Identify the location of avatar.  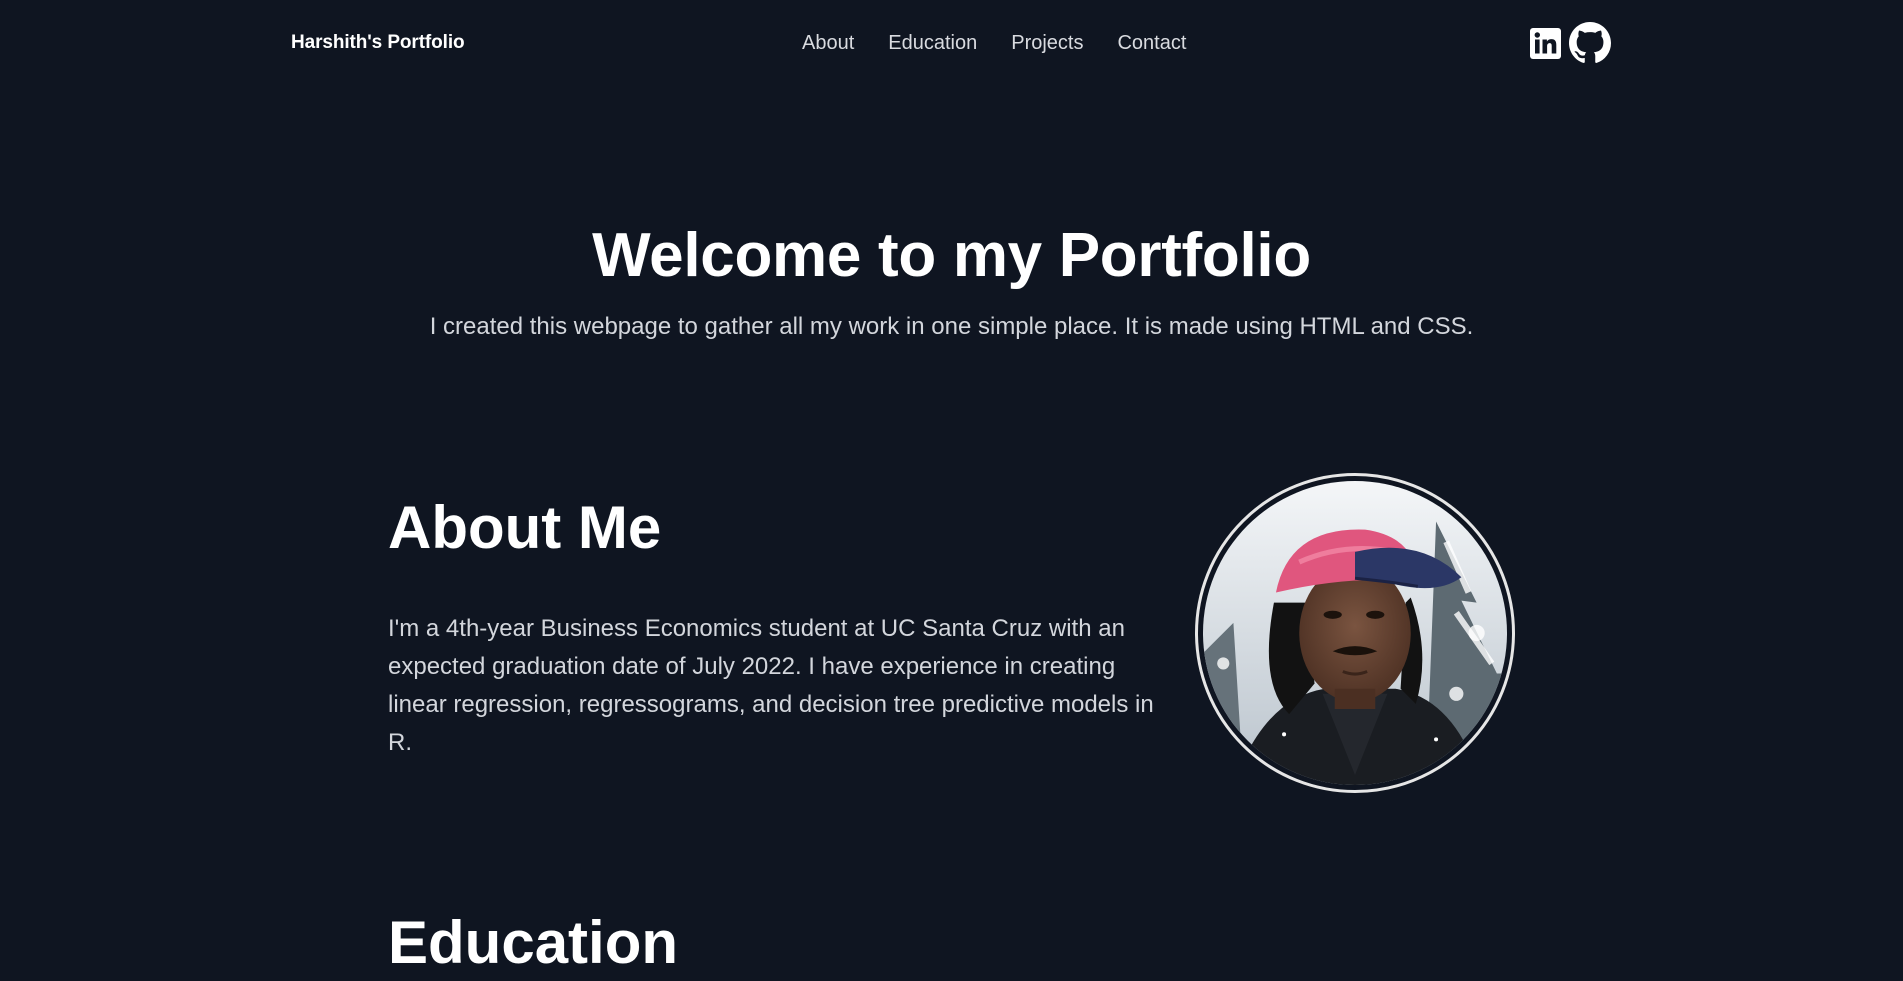
(1355, 633).